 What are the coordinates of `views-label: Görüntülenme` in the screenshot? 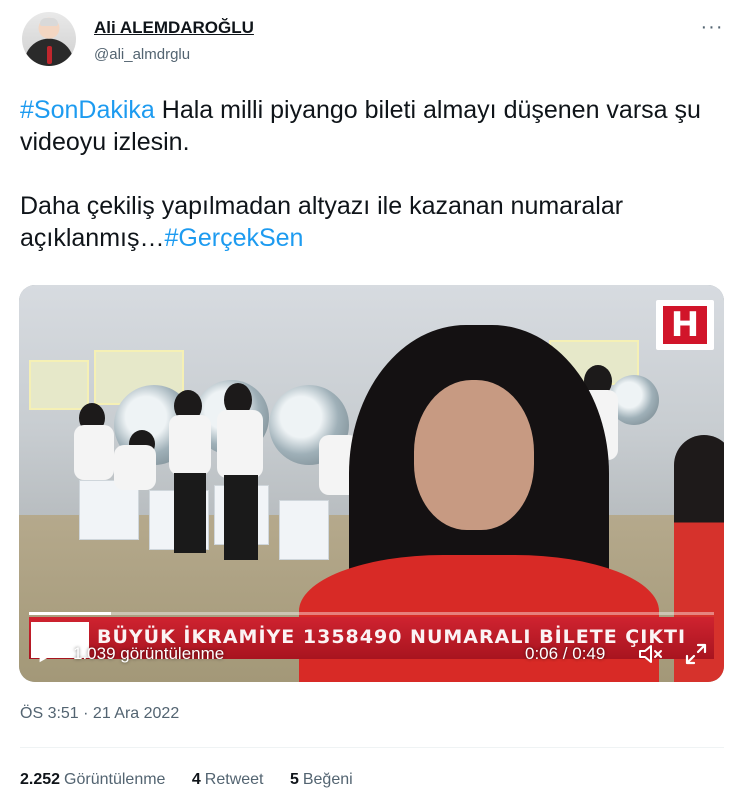 It's located at (115, 779).